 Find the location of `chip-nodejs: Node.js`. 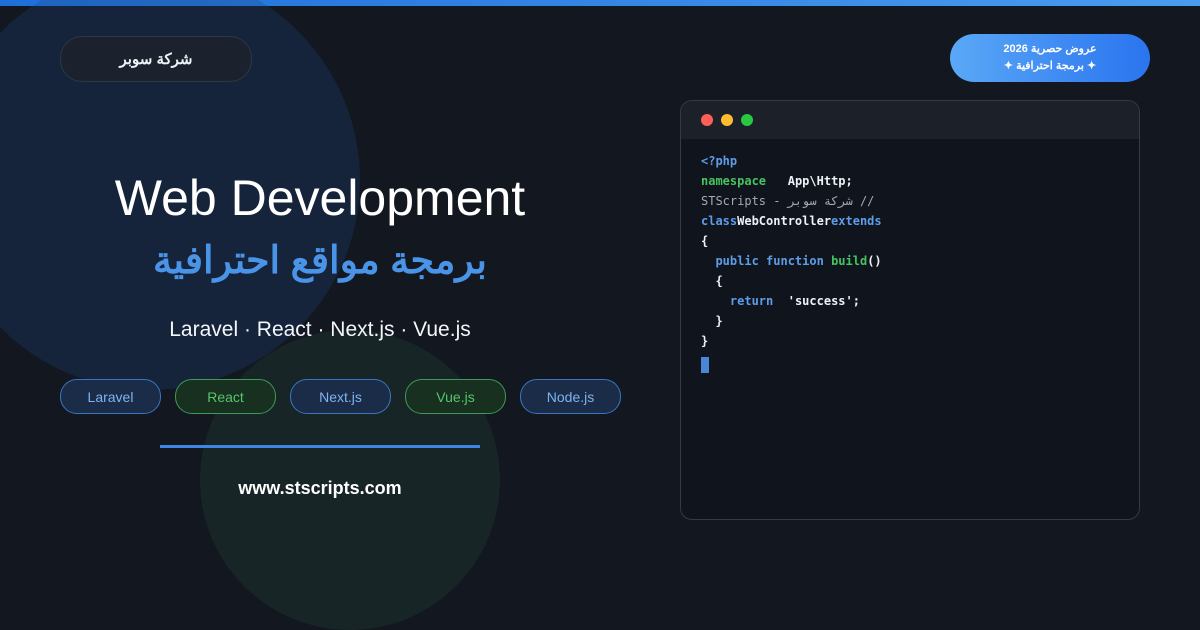

chip-nodejs: Node.js is located at coordinates (570, 396).